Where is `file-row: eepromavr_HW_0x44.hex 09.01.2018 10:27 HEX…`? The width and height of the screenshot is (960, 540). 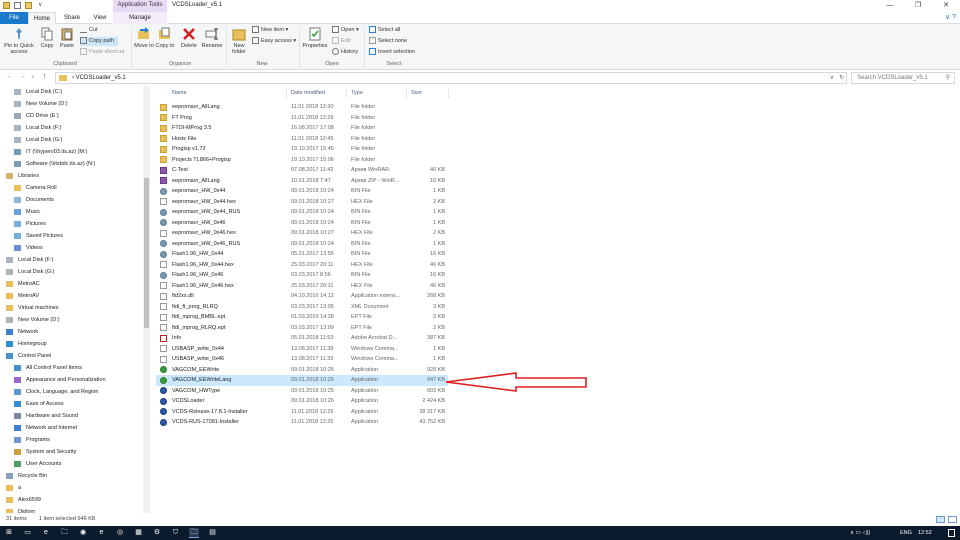 file-row: eepromavr_HW_0x44.hex 09.01.2018 10:27 HEX… is located at coordinates (302, 202).